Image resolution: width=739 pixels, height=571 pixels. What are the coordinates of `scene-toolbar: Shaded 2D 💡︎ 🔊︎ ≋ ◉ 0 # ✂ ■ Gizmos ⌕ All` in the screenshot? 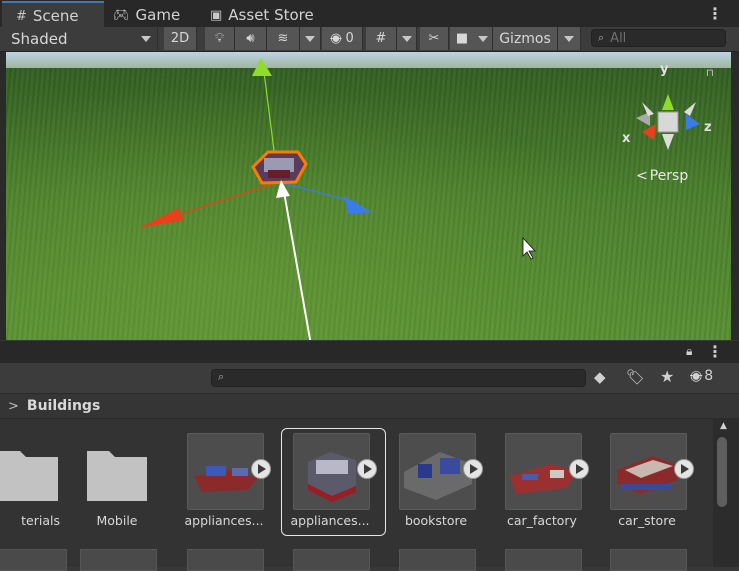 It's located at (369, 39).